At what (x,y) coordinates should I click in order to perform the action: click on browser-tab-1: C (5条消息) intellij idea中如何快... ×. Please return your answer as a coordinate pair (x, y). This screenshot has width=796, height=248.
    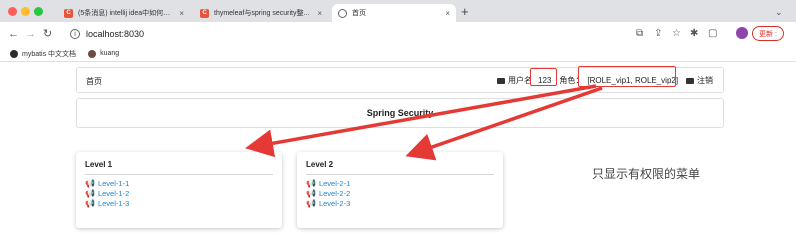
    Looking at the image, I should click on (124, 13).